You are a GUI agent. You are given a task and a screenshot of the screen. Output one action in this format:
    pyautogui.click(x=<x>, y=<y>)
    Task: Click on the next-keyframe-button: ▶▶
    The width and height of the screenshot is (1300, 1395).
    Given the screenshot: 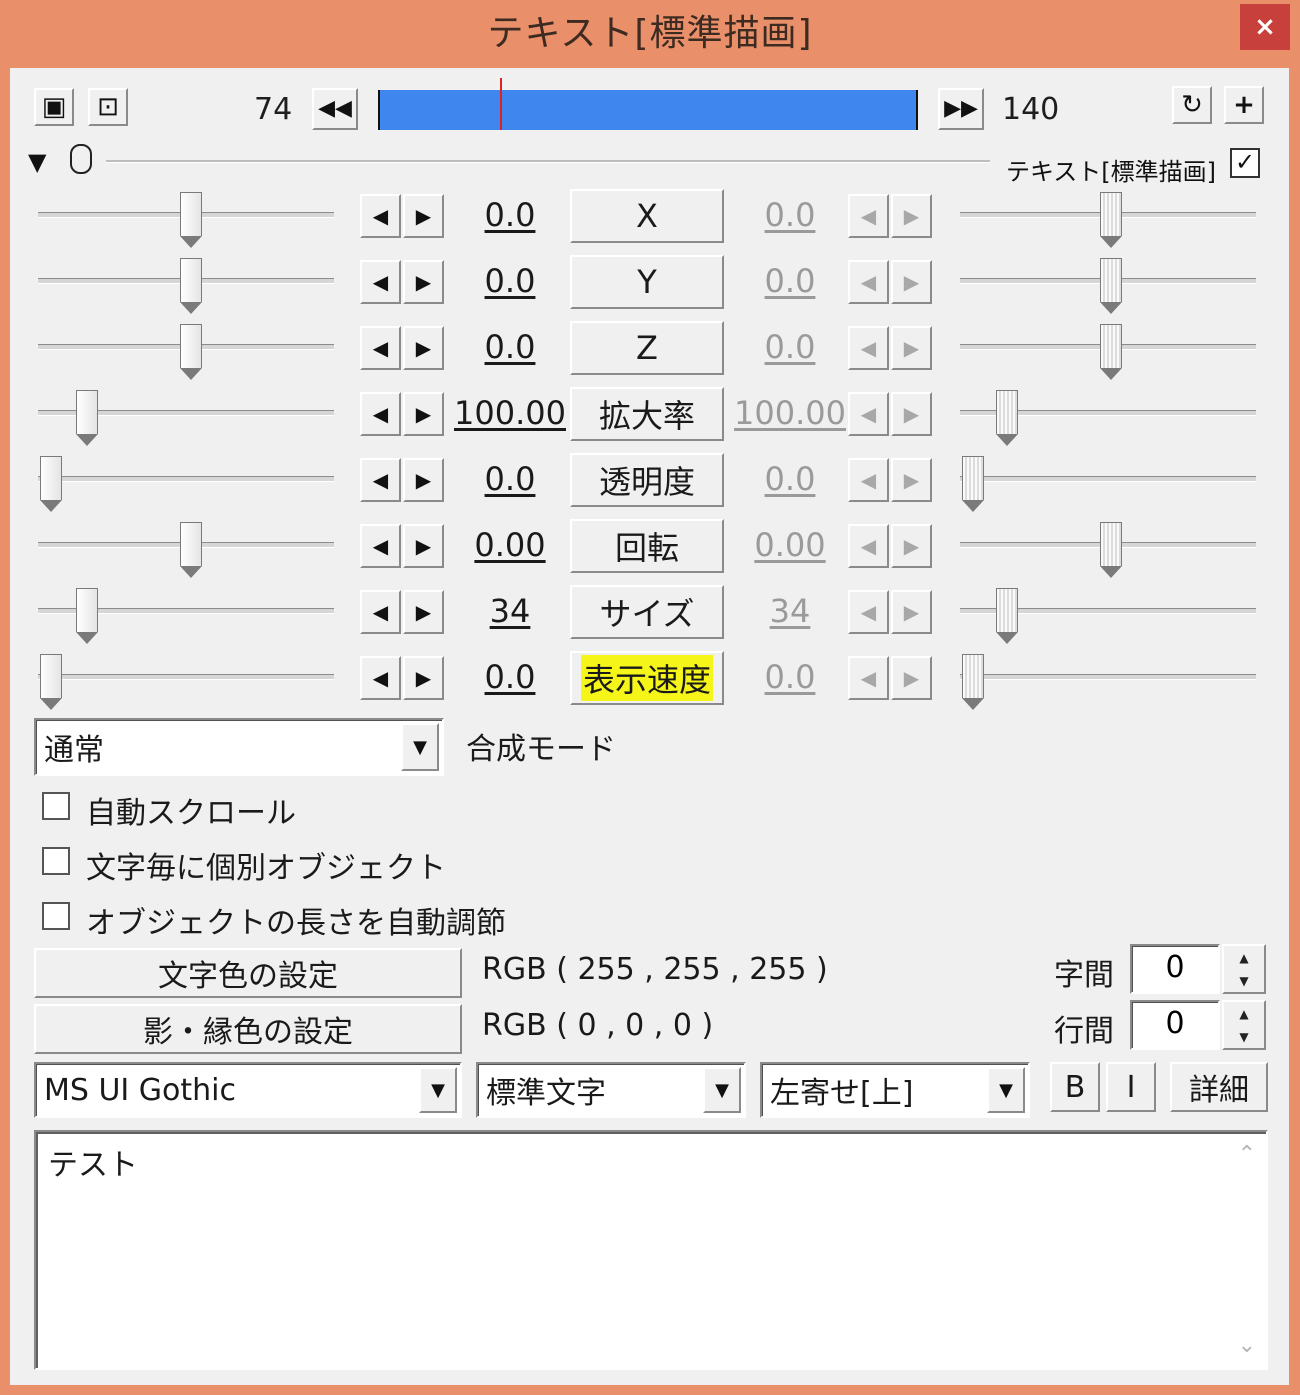 What is the action you would take?
    pyautogui.click(x=961, y=109)
    